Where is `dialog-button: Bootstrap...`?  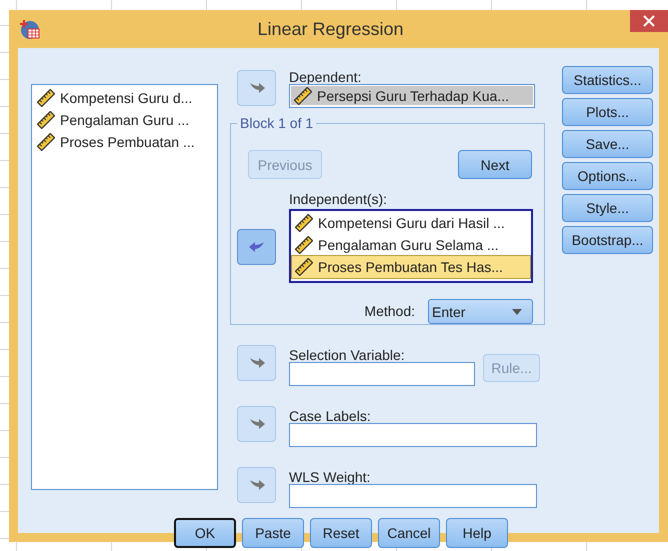 dialog-button: Bootstrap... is located at coordinates (607, 240).